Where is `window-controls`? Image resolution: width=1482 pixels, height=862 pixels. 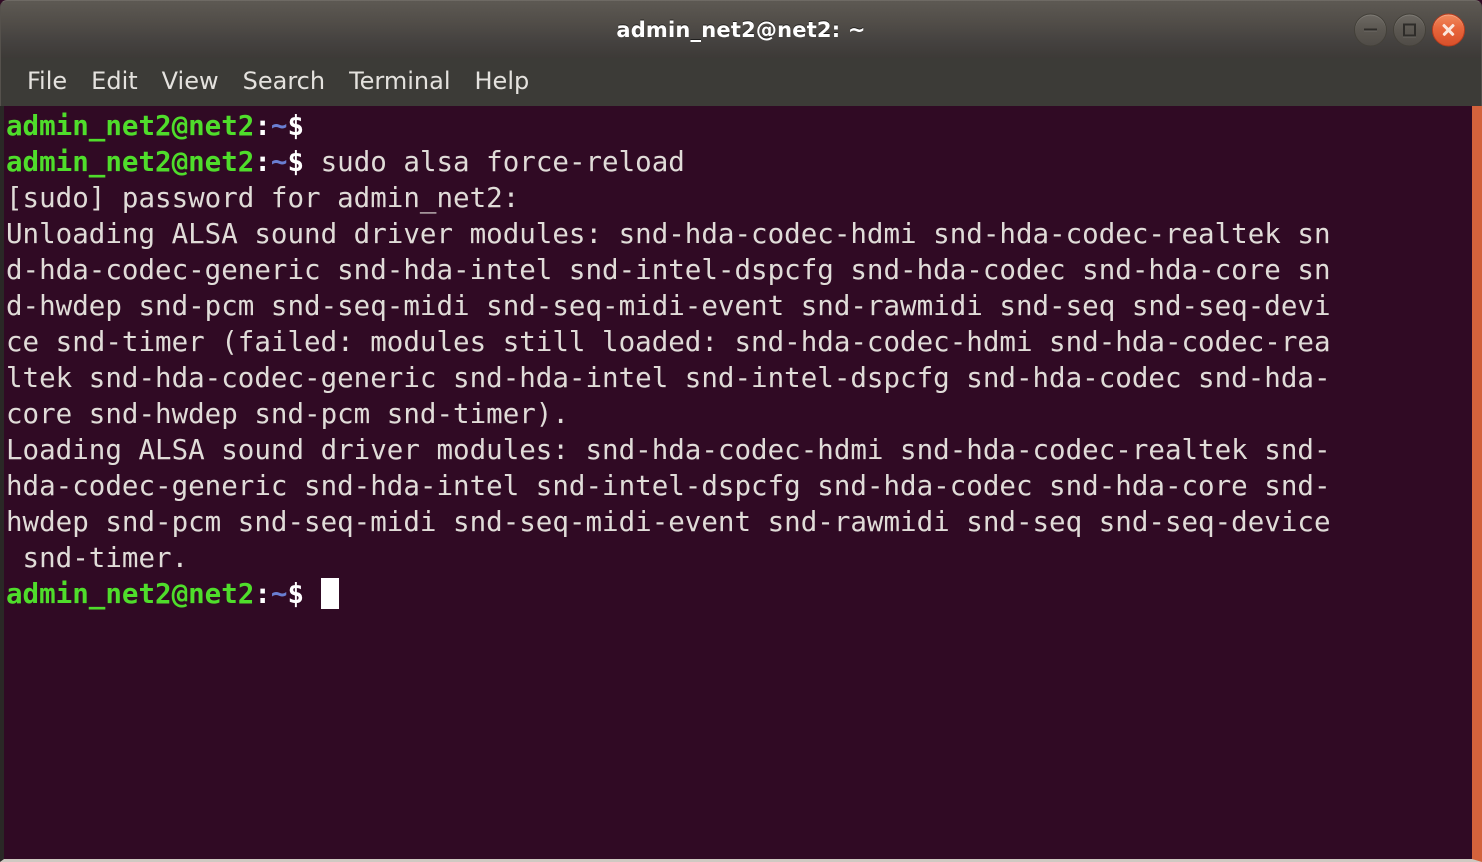
window-controls is located at coordinates (1409, 29).